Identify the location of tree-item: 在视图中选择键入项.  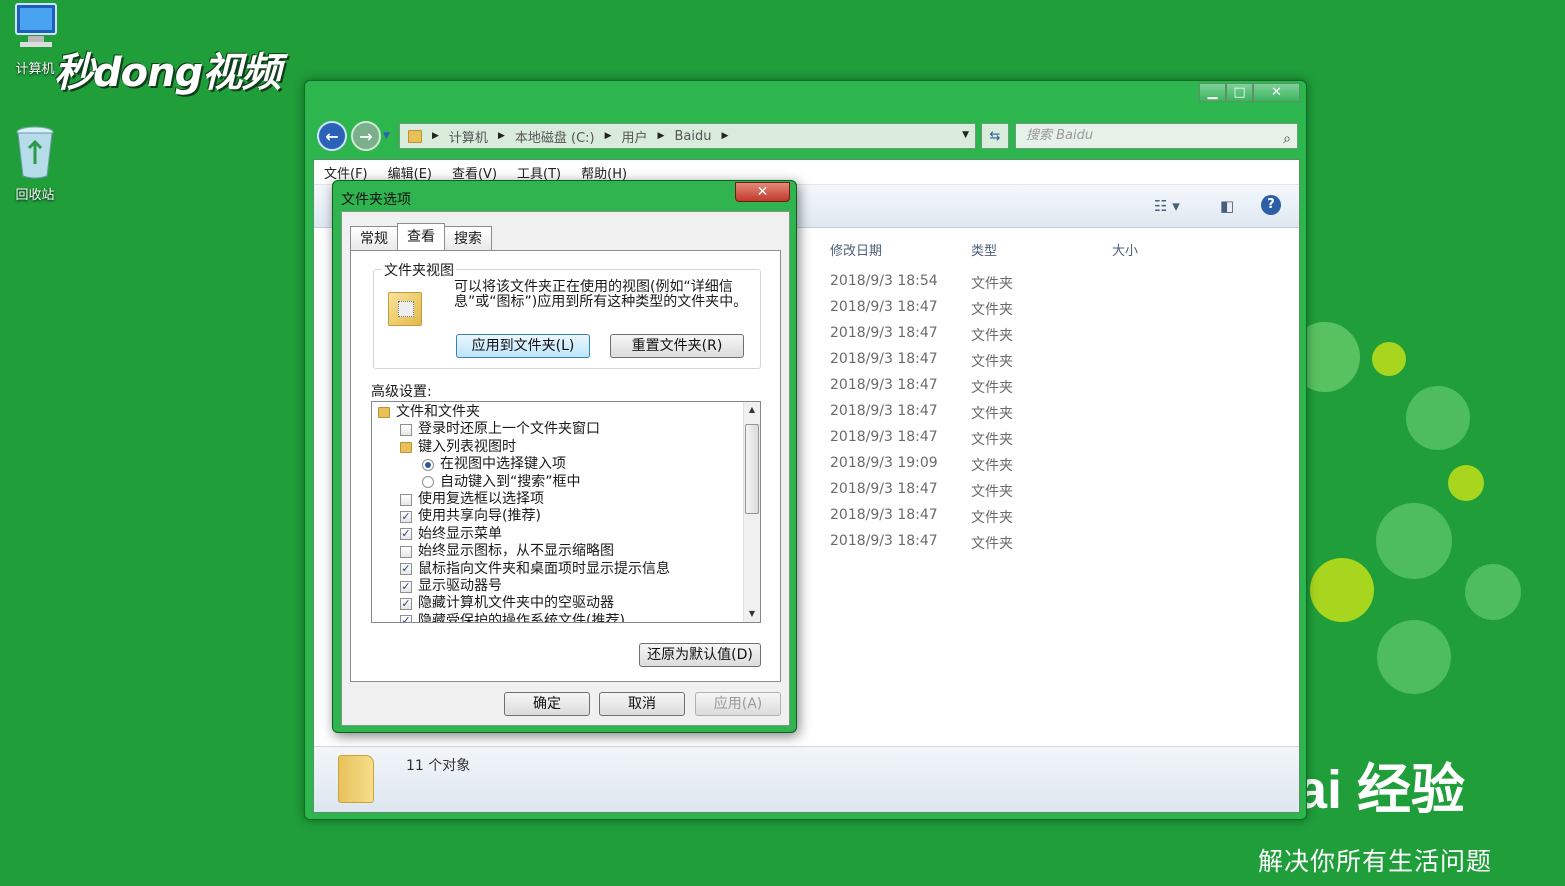
(494, 464).